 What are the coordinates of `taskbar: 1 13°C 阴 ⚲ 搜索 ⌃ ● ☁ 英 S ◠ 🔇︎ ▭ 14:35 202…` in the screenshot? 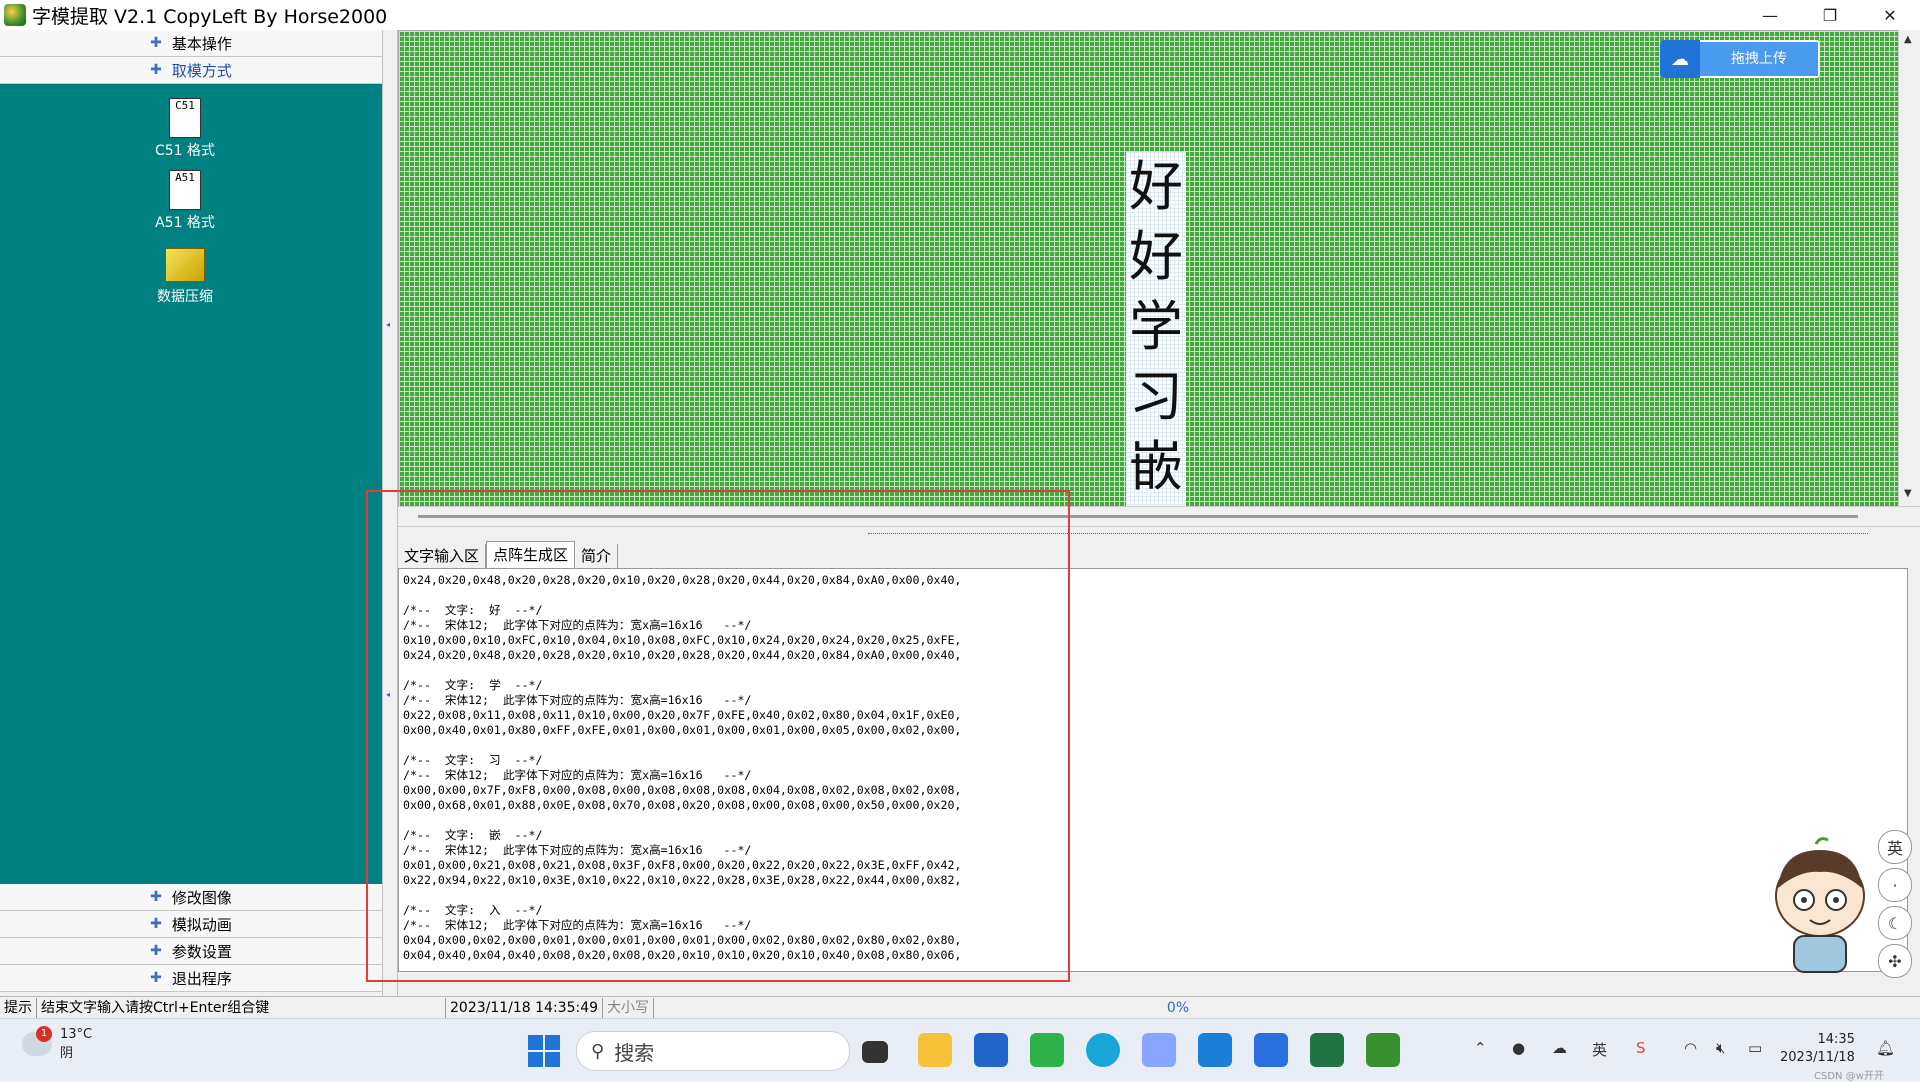 It's located at (960, 1050).